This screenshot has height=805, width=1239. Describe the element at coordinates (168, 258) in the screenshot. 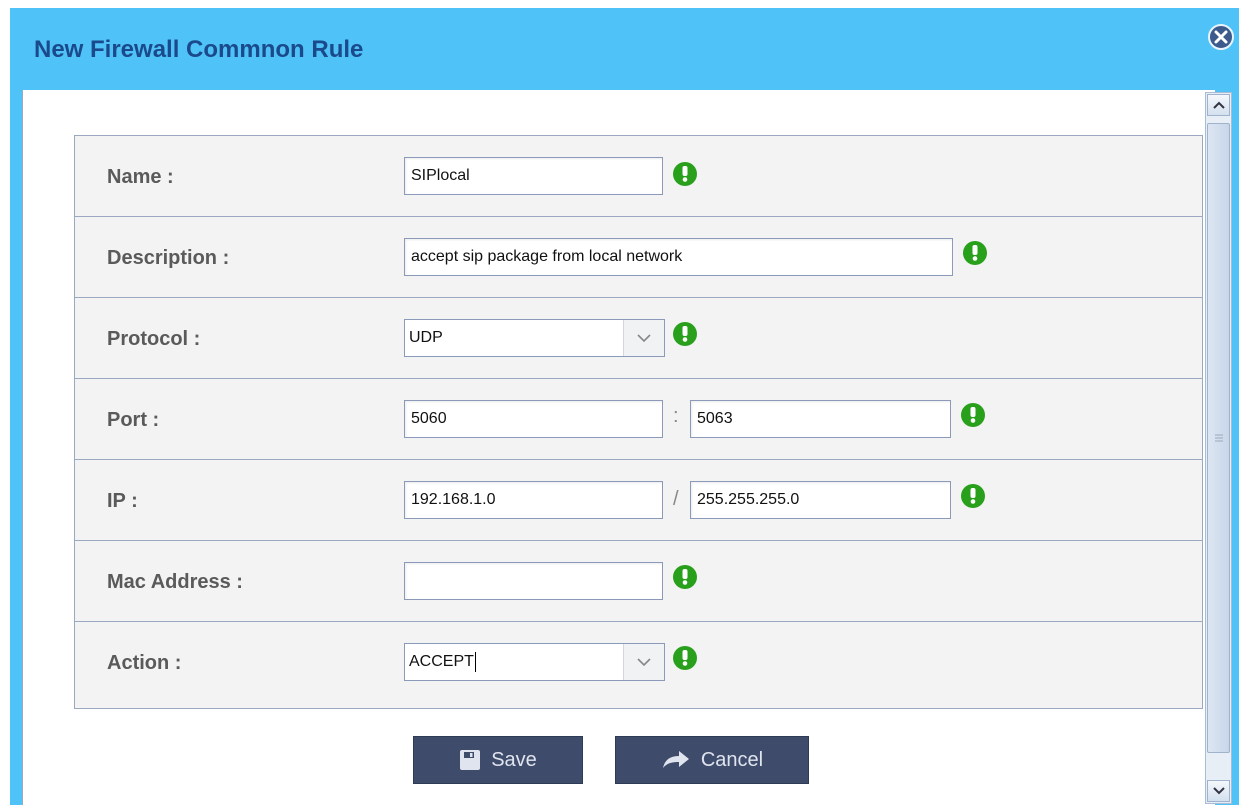

I see `description-label: Description :` at that location.